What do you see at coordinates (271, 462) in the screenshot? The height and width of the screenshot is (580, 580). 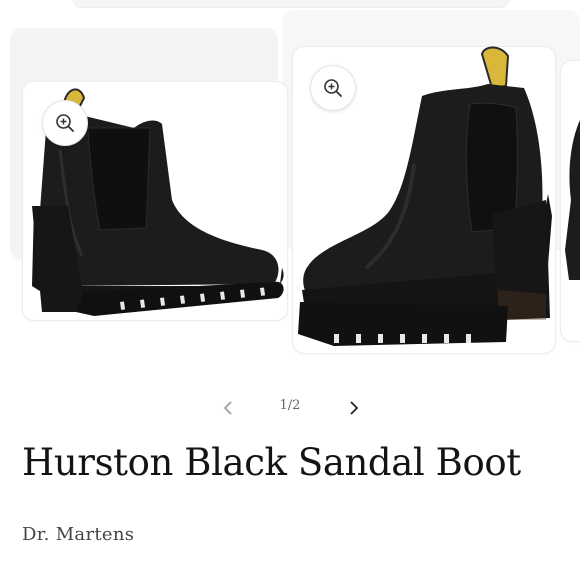 I see `product-title: Hurston Black Sandal Boot` at bounding box center [271, 462].